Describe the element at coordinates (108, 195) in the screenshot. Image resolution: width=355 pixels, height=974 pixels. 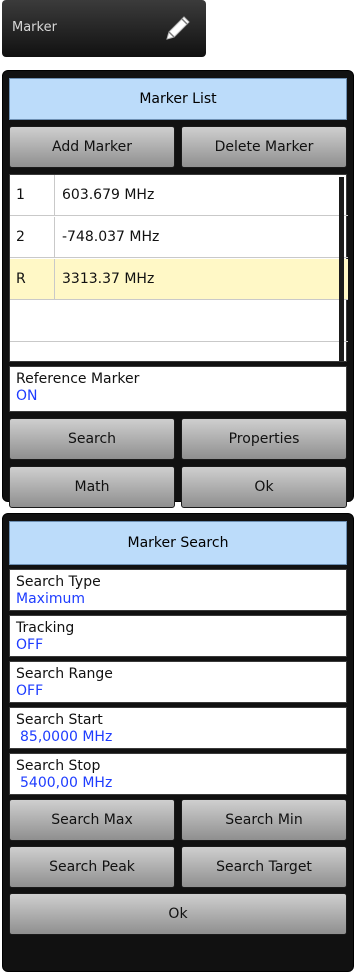
I see `marker-value: 603.679 MHz` at that location.